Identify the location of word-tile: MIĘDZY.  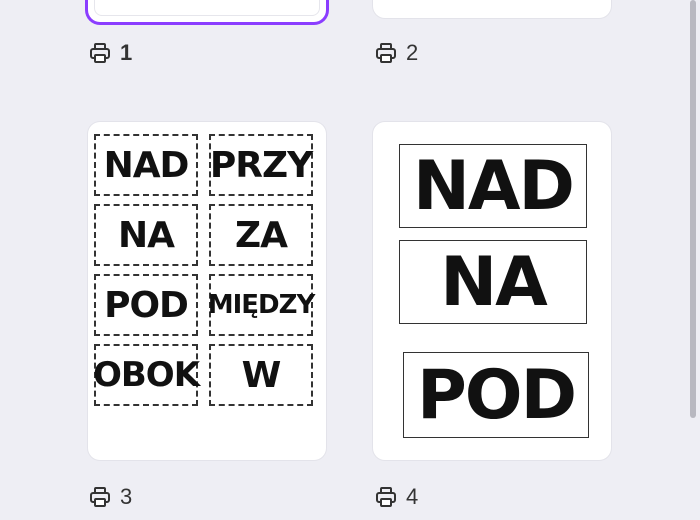
(261, 305).